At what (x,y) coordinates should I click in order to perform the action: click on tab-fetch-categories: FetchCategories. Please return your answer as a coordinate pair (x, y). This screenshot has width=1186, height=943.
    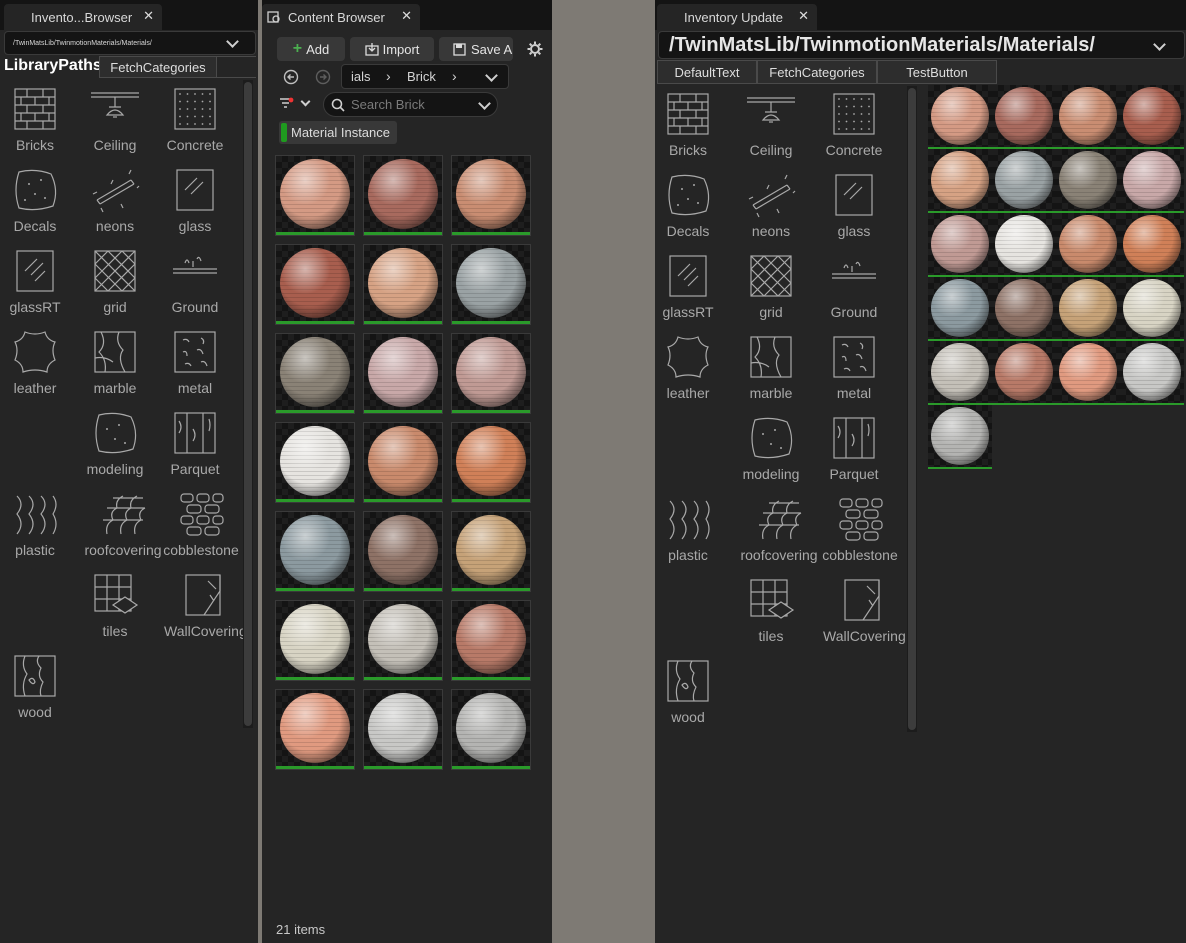
    Looking at the image, I should click on (158, 67).